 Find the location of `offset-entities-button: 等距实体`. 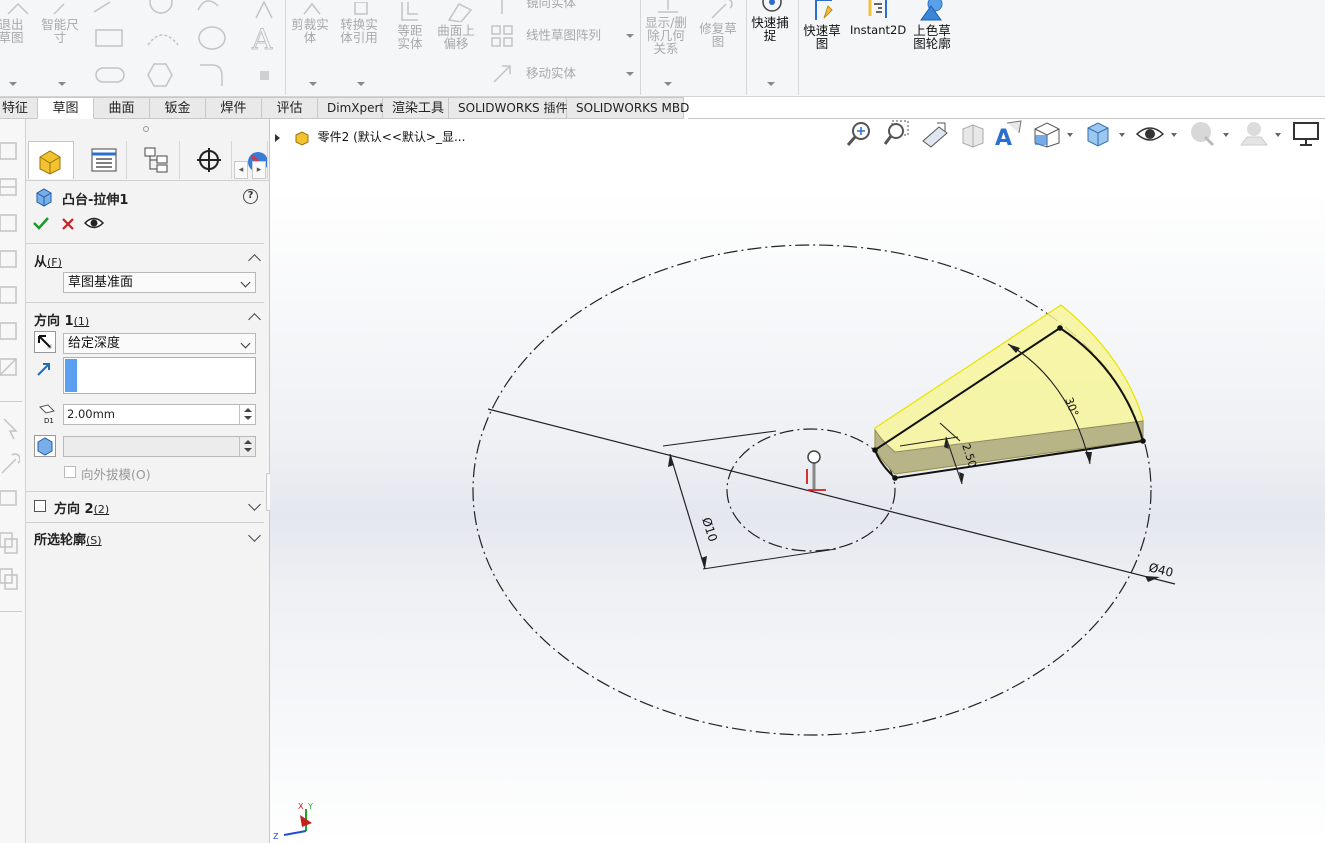

offset-entities-button: 等距实体 is located at coordinates (410, 25).